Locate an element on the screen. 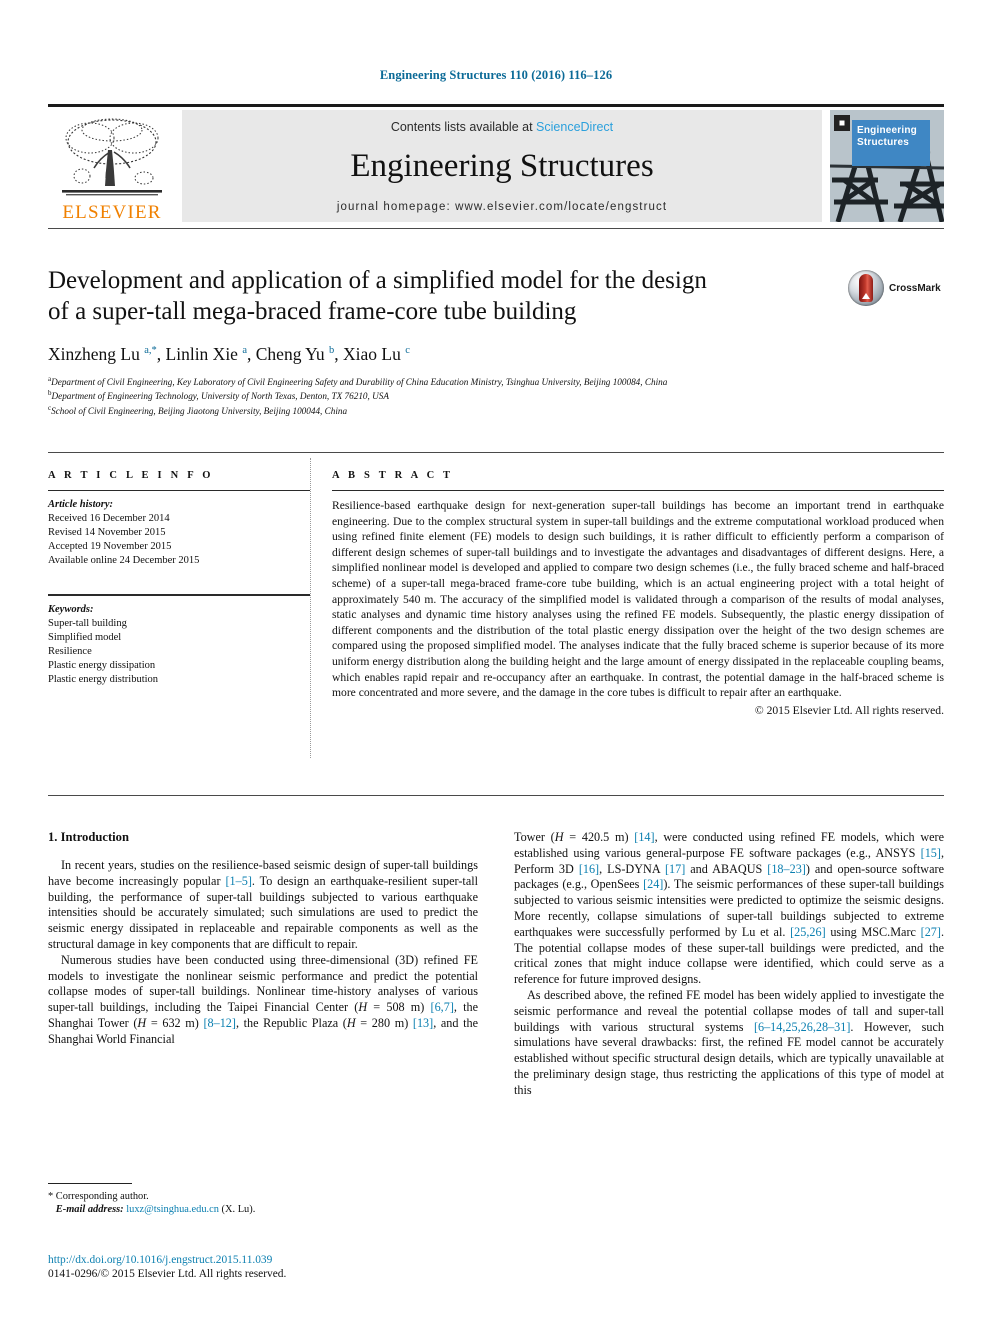 Image resolution: width=992 pixels, height=1323 pixels. journal-cover-thumbnail: Engineering Structures is located at coordinates (887, 166).